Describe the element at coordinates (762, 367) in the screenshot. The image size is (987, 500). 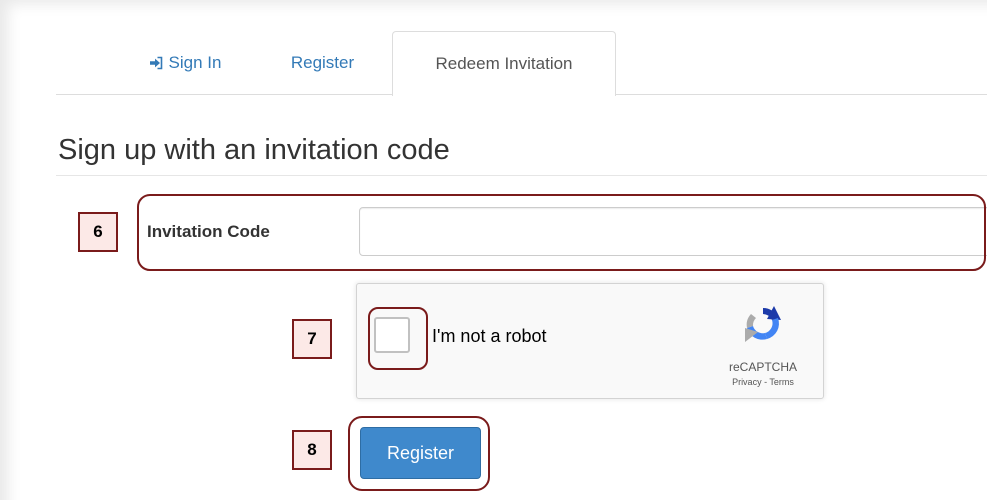
I see `recaptcha-brand: reCAPTCHA` at that location.